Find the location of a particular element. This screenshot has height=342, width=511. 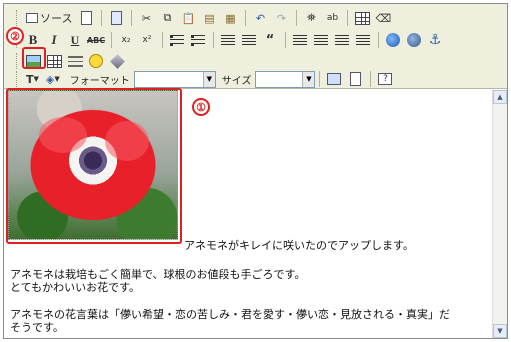

show-blocks-button is located at coordinates (355, 79).